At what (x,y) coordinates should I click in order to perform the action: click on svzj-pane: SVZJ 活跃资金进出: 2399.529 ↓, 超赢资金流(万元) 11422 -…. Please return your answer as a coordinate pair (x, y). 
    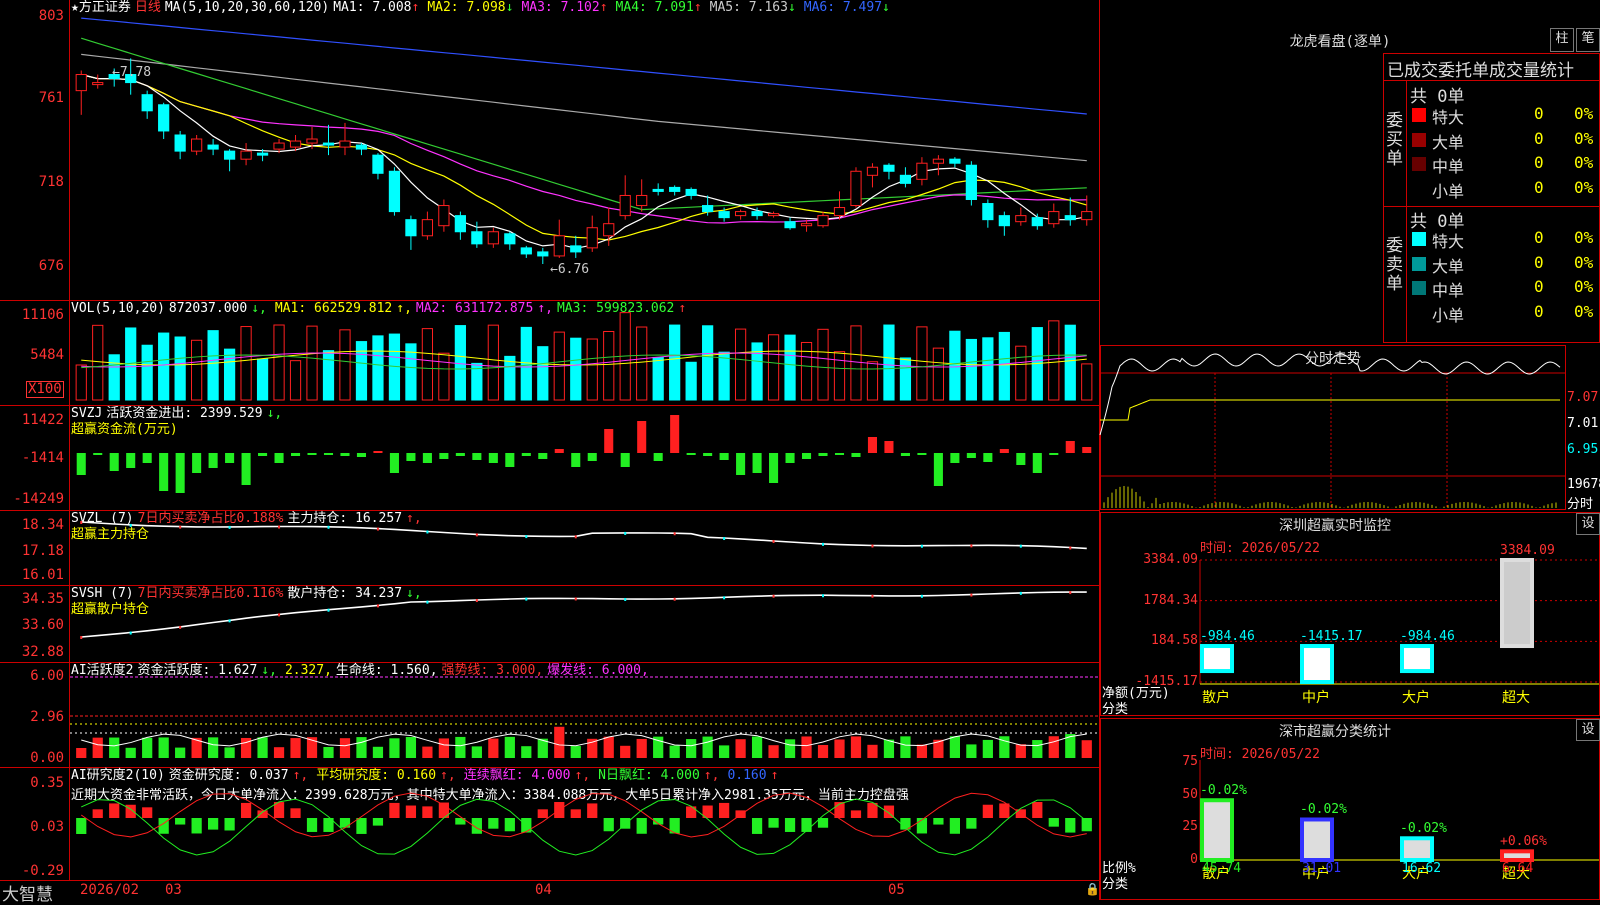
    Looking at the image, I should click on (550, 458).